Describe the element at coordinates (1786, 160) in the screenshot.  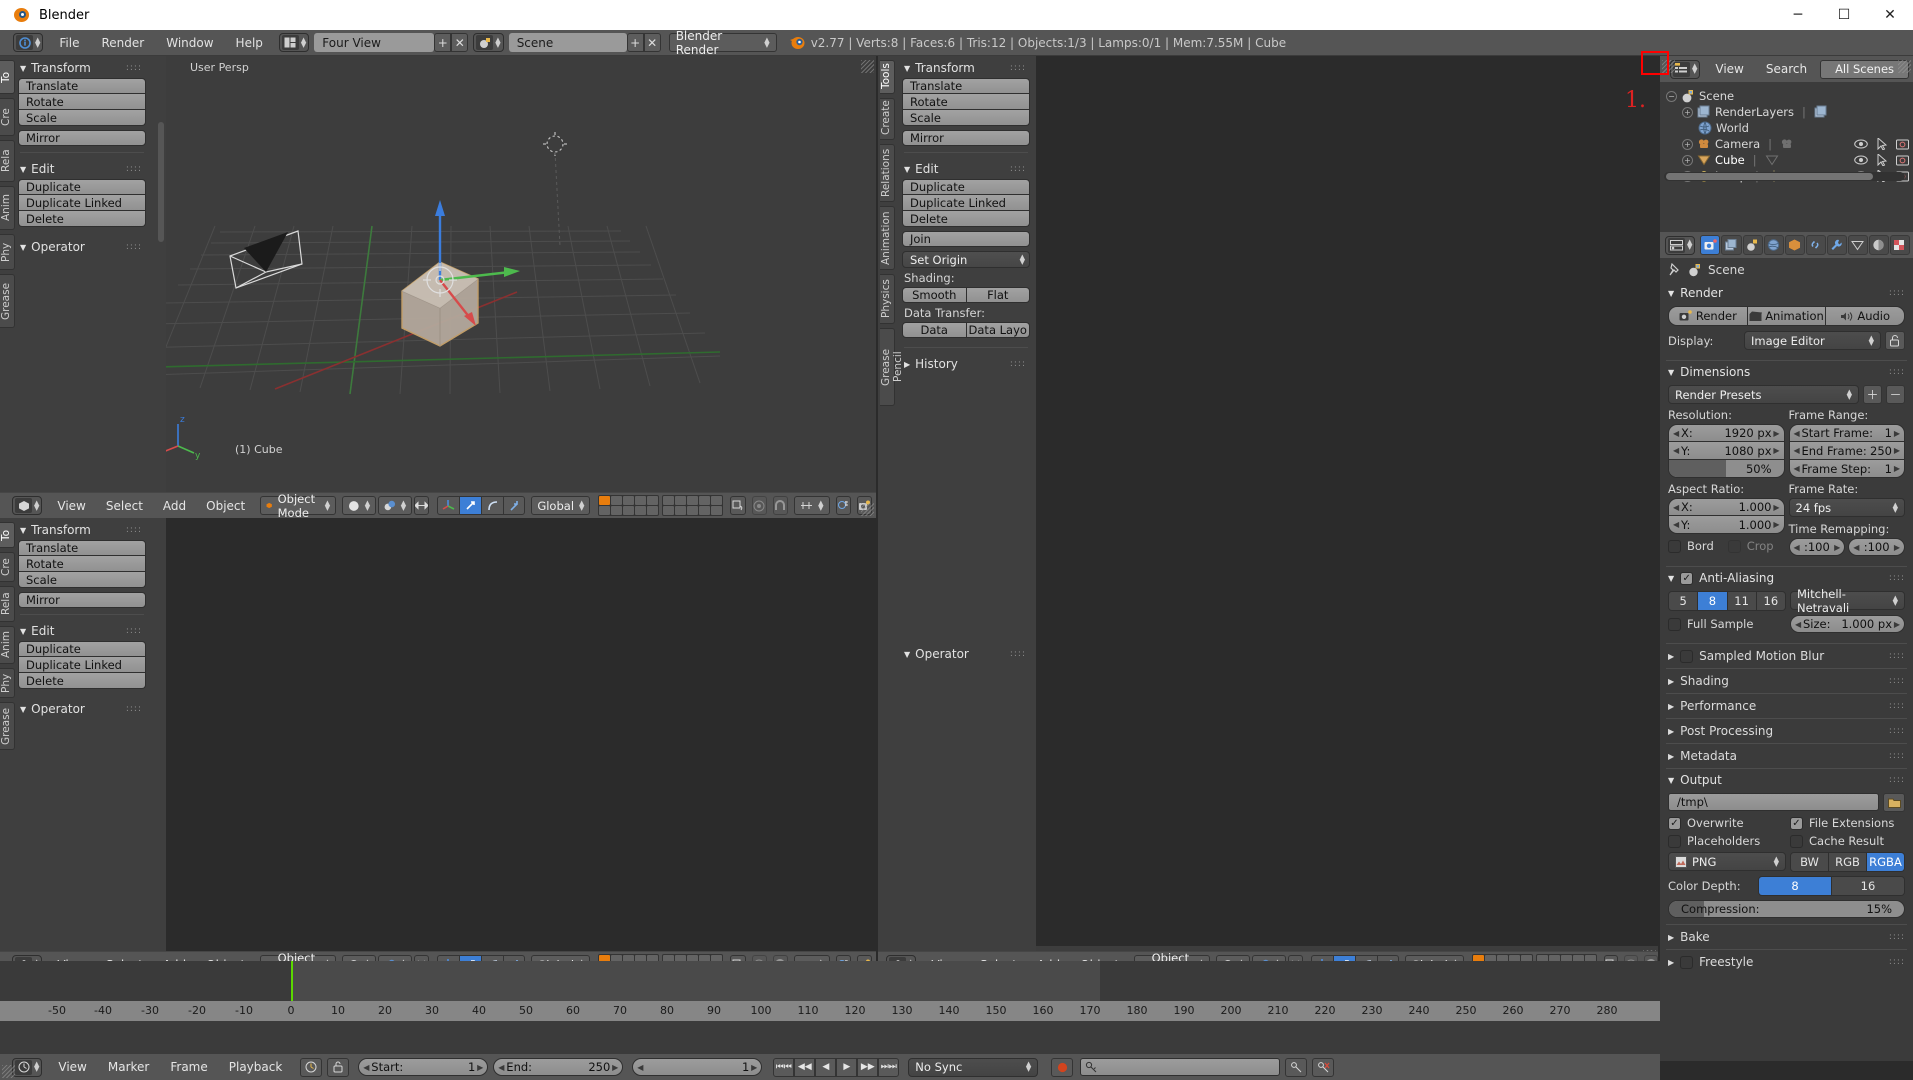
I see `outliner-row-cube: + Cube |` at that location.